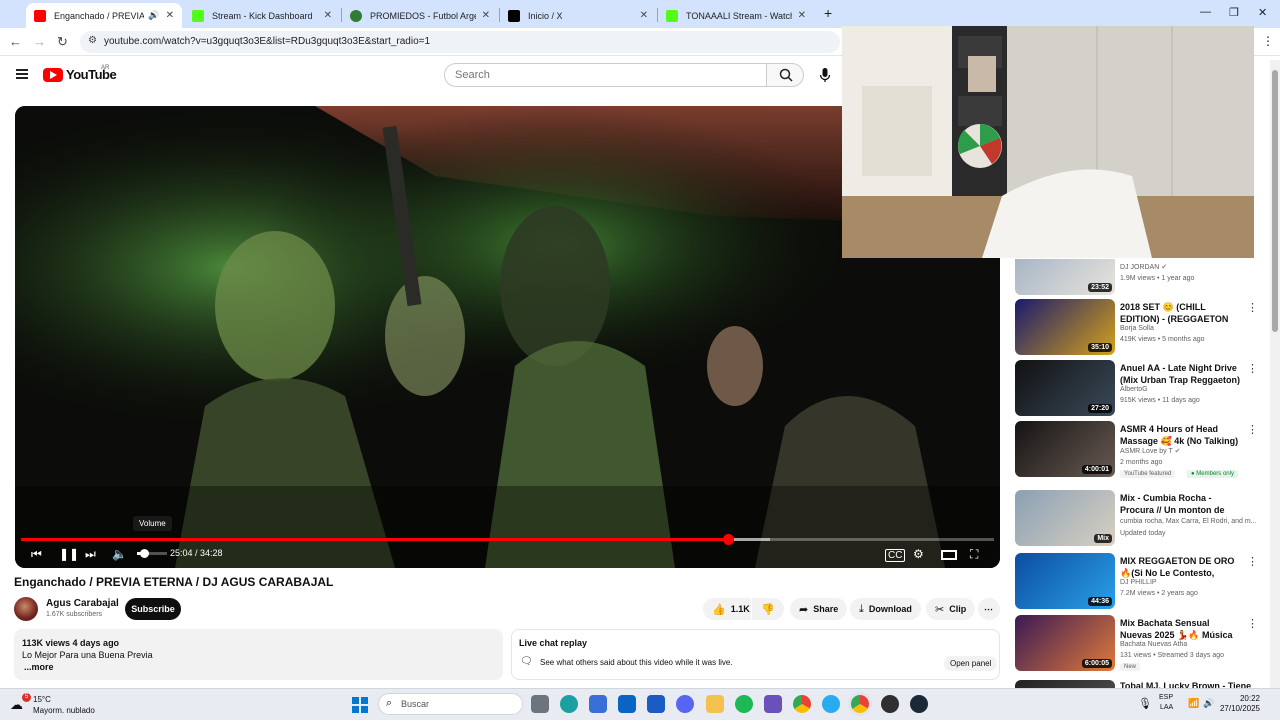  I want to click on search-box, so click(605, 75).